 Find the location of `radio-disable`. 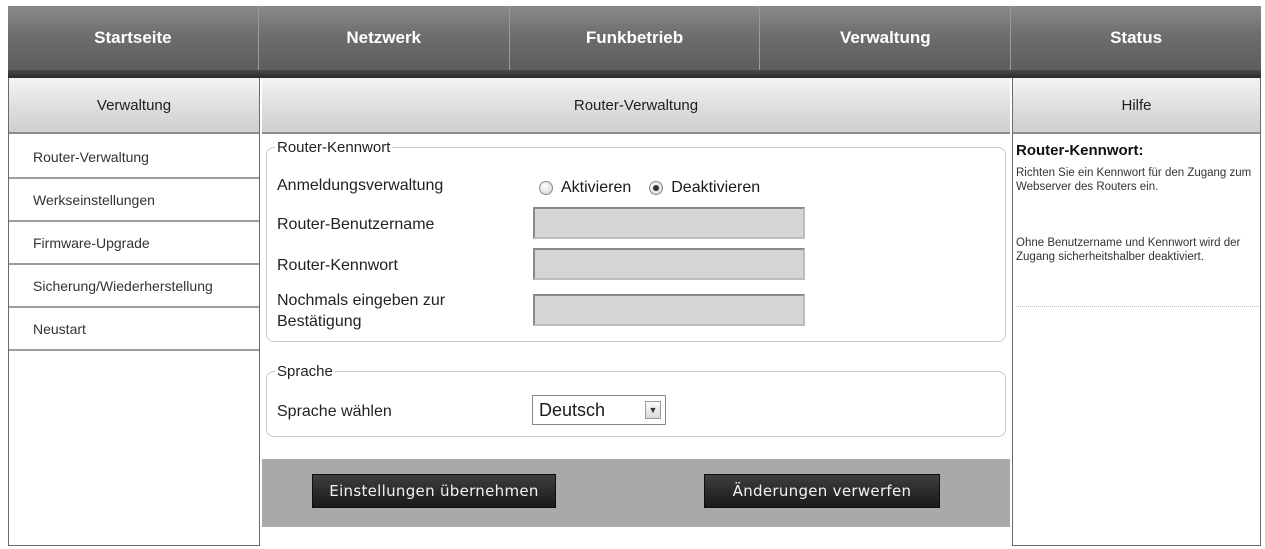

radio-disable is located at coordinates (656, 188).